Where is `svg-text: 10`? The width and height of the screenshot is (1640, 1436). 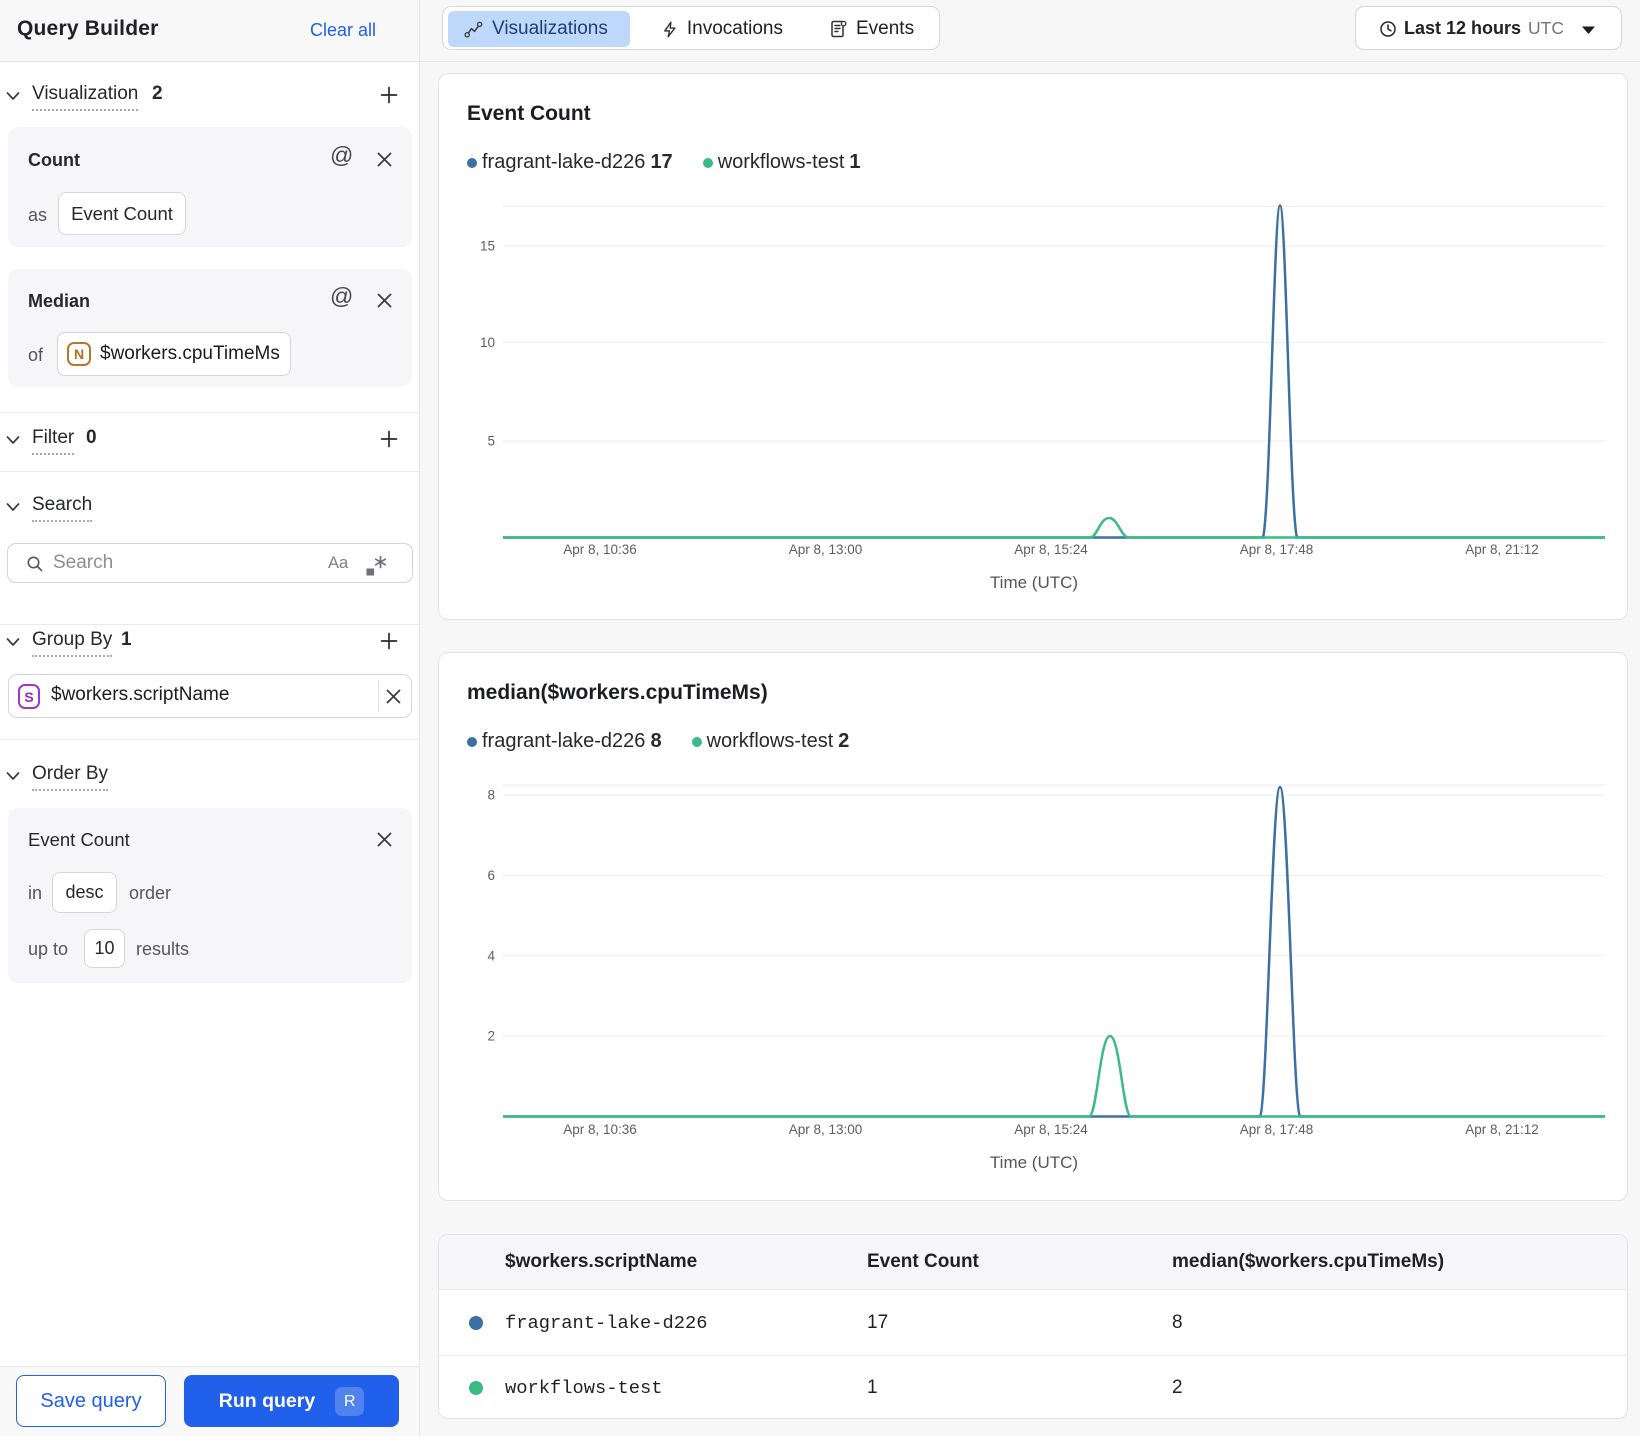
svg-text: 10 is located at coordinates (487, 342).